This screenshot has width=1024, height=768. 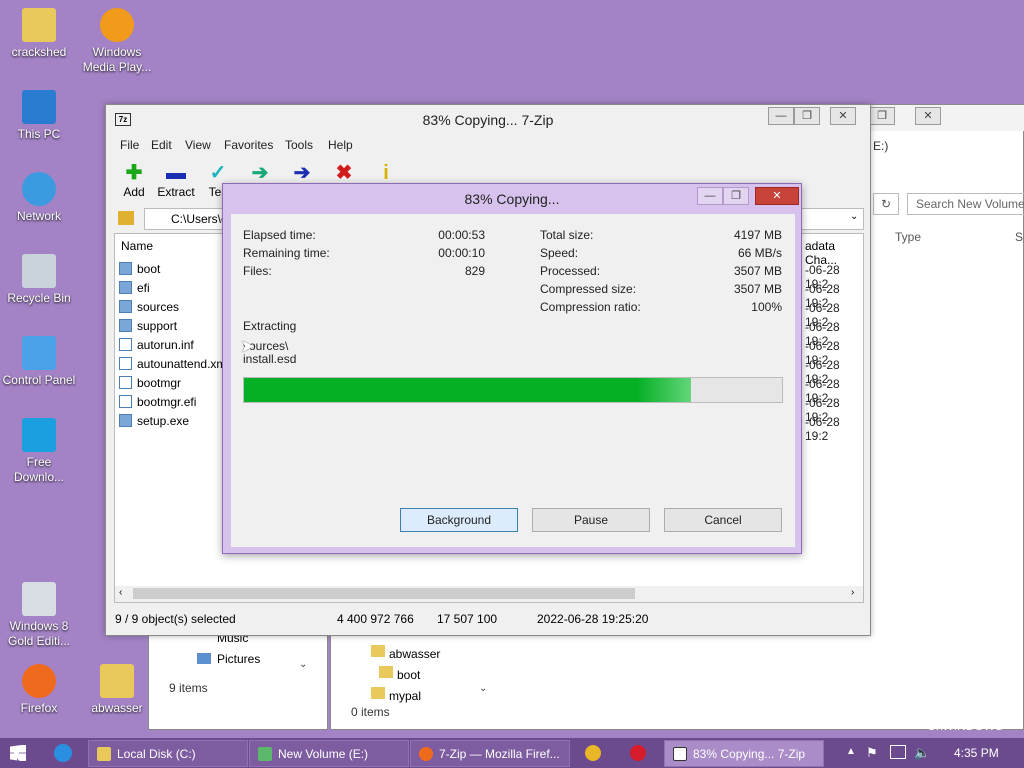 What do you see at coordinates (459, 520) in the screenshot?
I see `background-button: Background` at bounding box center [459, 520].